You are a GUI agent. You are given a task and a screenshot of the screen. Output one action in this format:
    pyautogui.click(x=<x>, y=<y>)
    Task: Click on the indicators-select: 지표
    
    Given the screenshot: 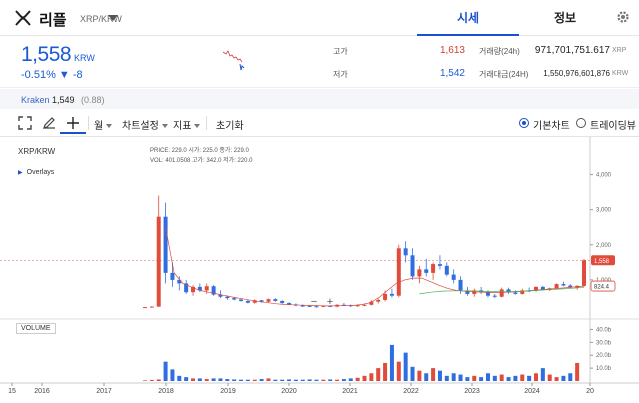 What is the action you would take?
    pyautogui.click(x=187, y=124)
    